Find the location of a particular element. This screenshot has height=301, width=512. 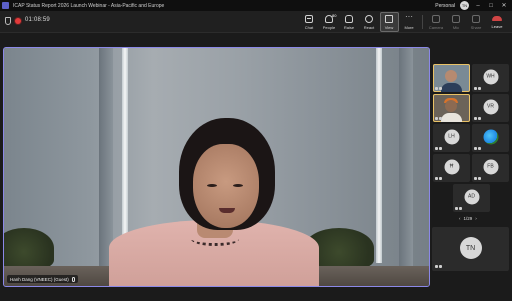

maximize-button: □ is located at coordinates (491, 6).